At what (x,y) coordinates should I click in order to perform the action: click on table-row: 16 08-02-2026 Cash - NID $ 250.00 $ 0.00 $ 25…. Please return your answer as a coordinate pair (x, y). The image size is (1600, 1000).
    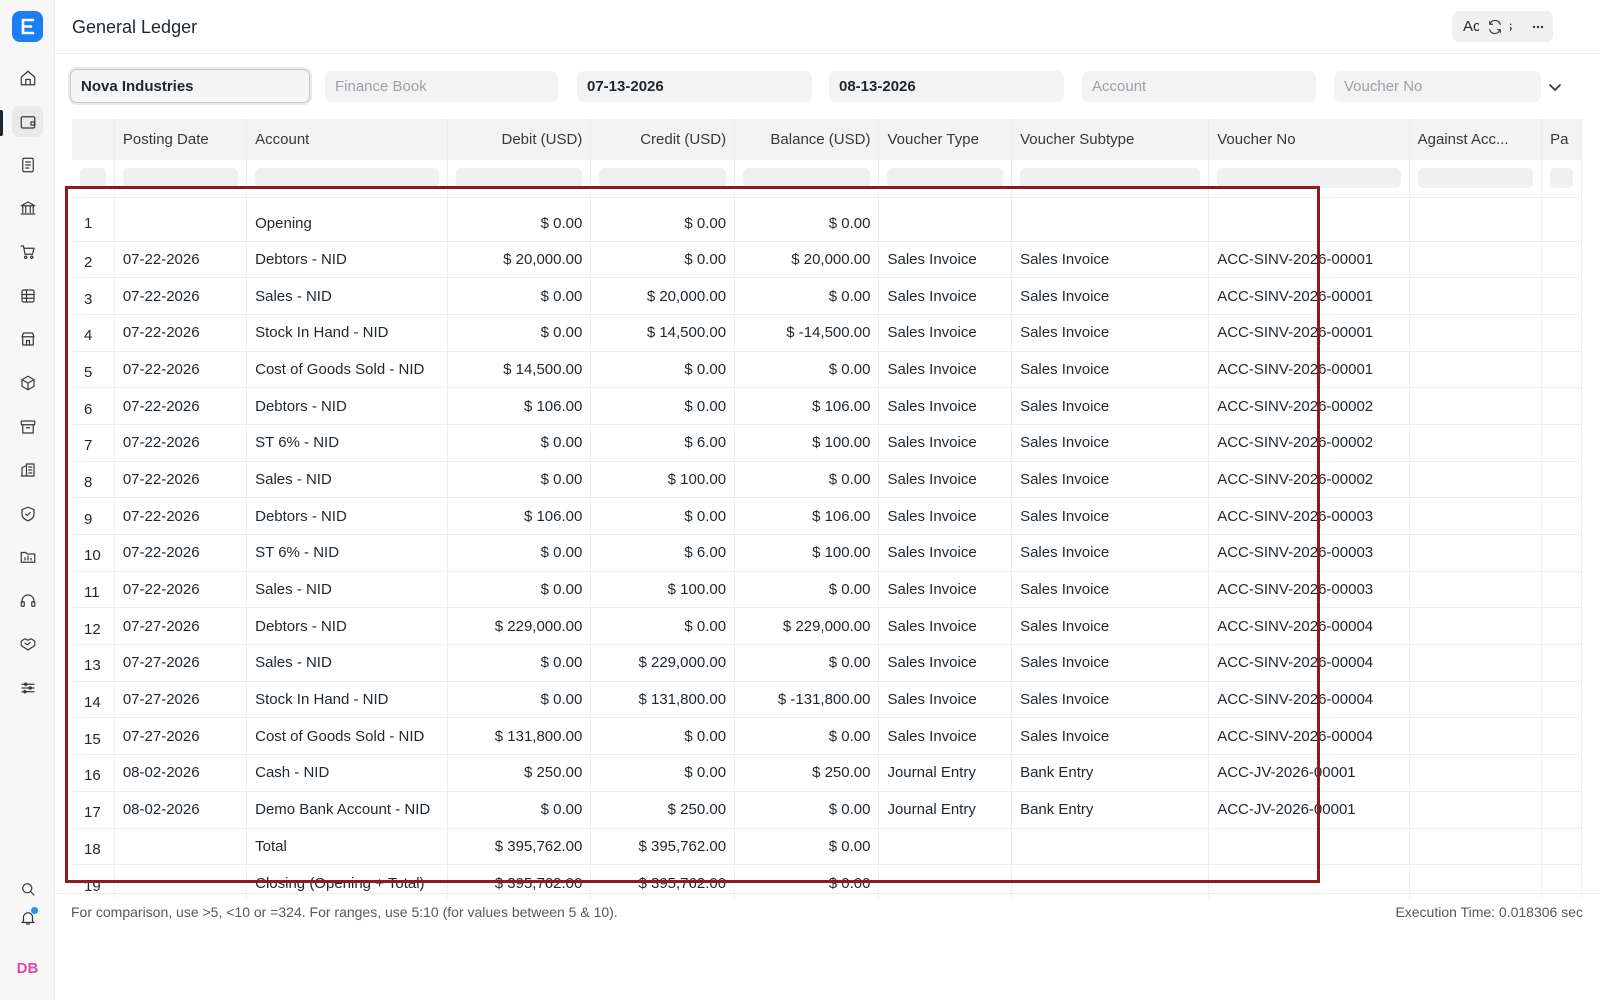
    Looking at the image, I should click on (827, 773).